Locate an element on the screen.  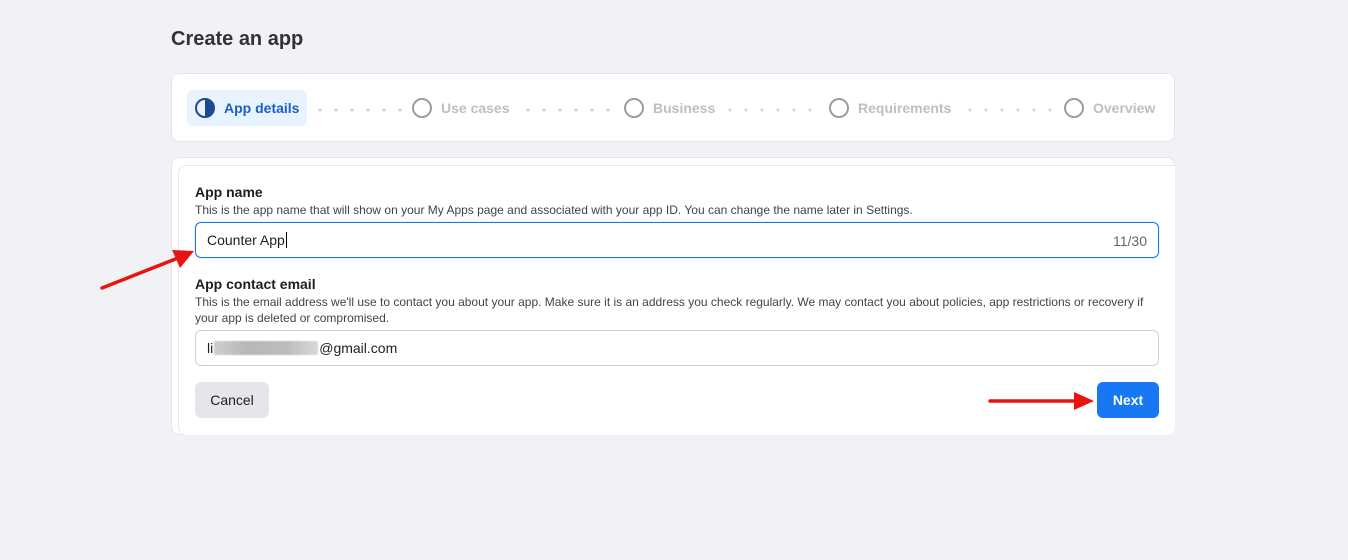
step-label: Use cases is located at coordinates (475, 108).